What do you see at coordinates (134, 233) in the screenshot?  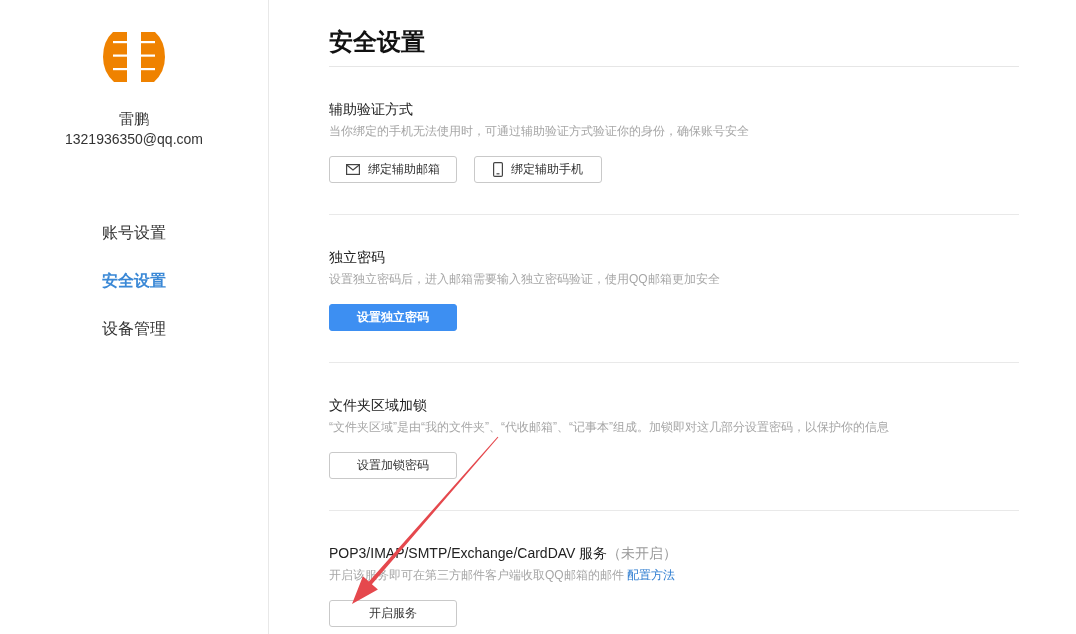 I see `sidebar-nav-item: 账号设置` at bounding box center [134, 233].